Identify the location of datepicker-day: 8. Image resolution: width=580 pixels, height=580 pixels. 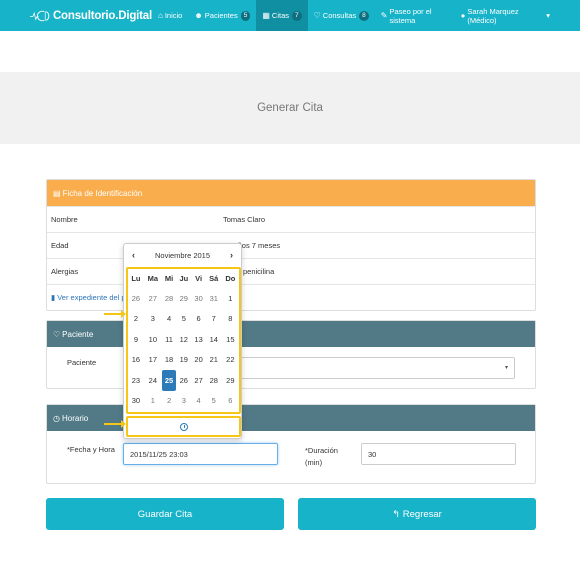
(230, 319).